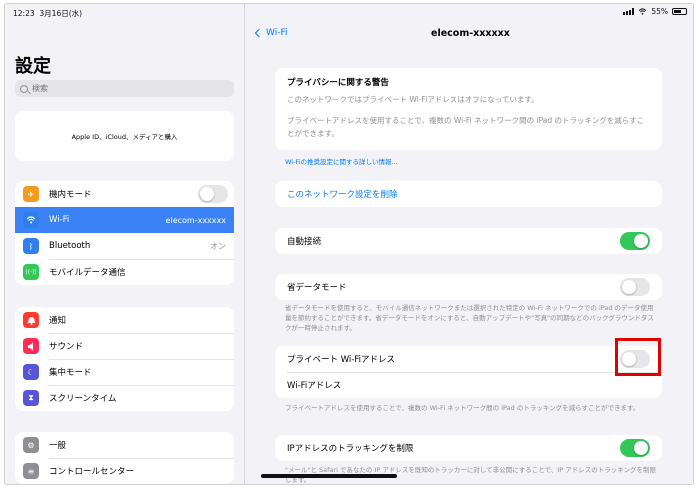 The image size is (700, 490). What do you see at coordinates (413, 99) in the screenshot?
I see `privacy-warning-text: このネットワークではプライベート Wi-Fiアドレスはオフになっています。` at bounding box center [413, 99].